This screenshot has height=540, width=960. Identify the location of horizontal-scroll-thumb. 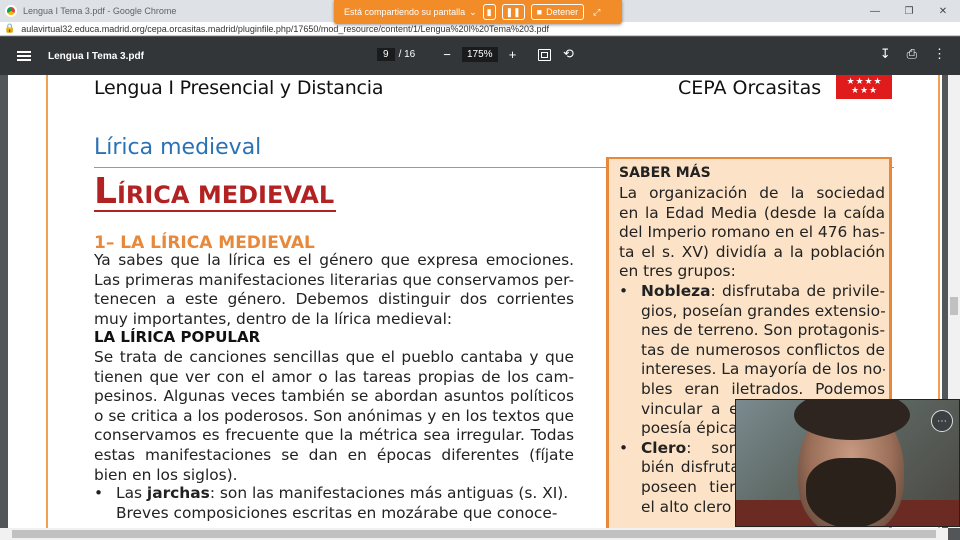
(474, 534).